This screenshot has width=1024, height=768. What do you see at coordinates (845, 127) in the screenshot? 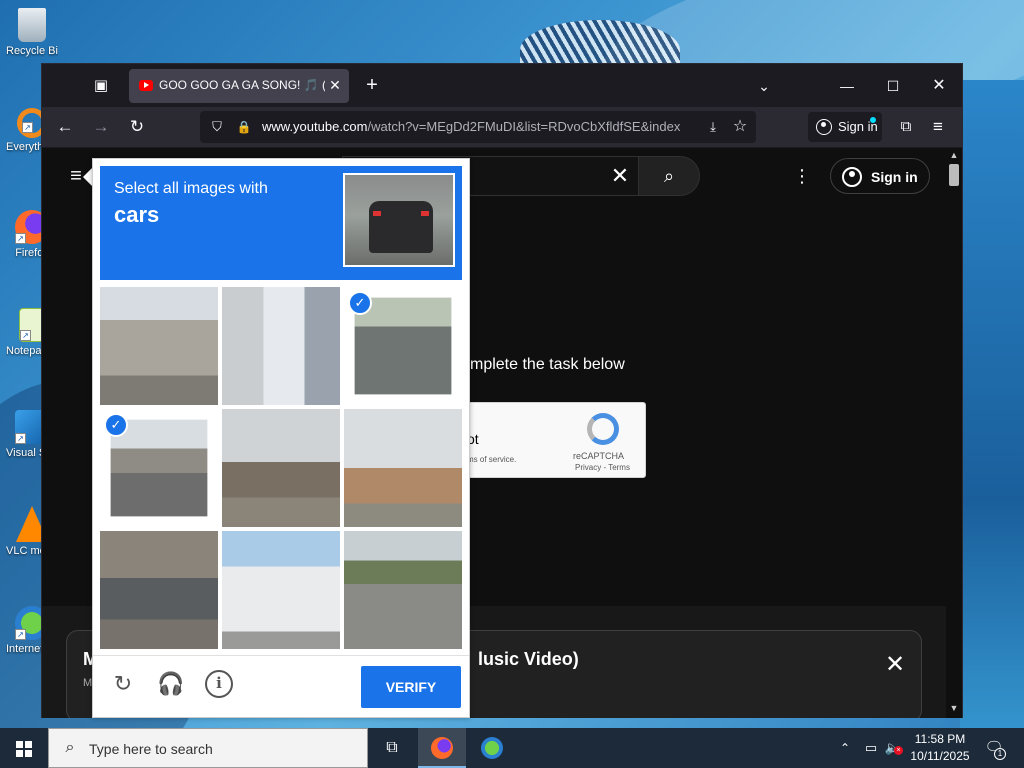
I see `firefox-sign-in-button: Sign in` at bounding box center [845, 127].